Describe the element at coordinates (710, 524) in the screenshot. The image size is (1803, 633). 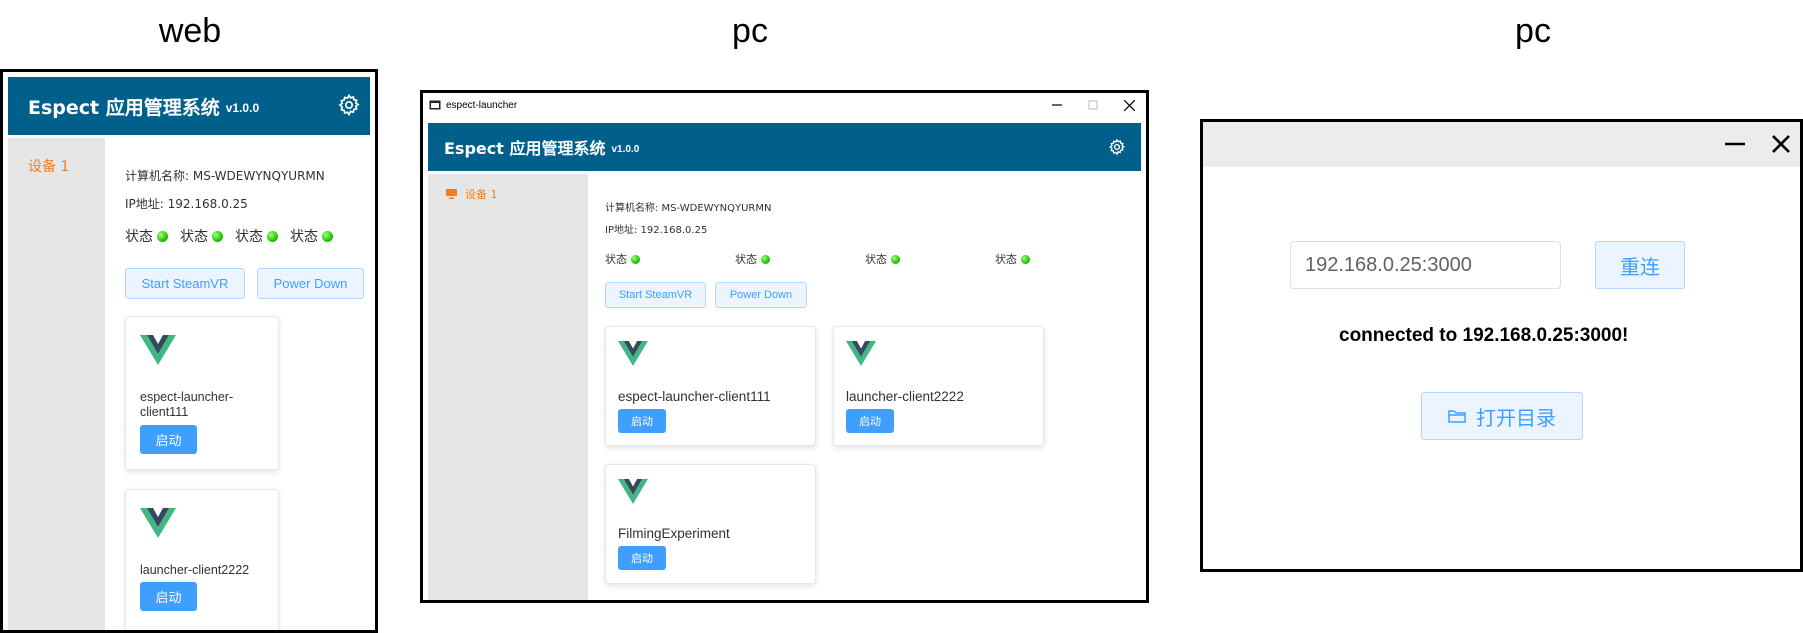
I see `app-card: FilmingExperiment 启动` at that location.